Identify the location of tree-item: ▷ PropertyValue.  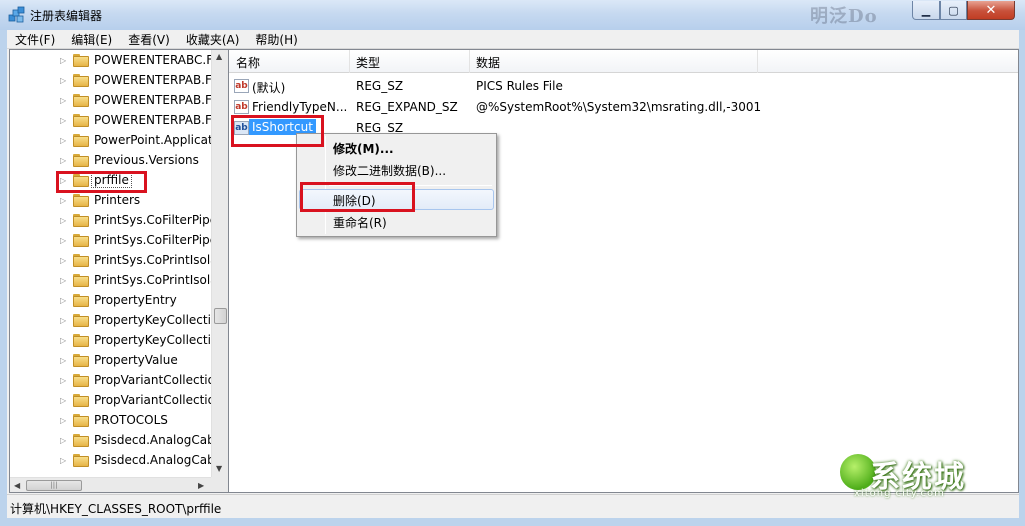
(110, 361).